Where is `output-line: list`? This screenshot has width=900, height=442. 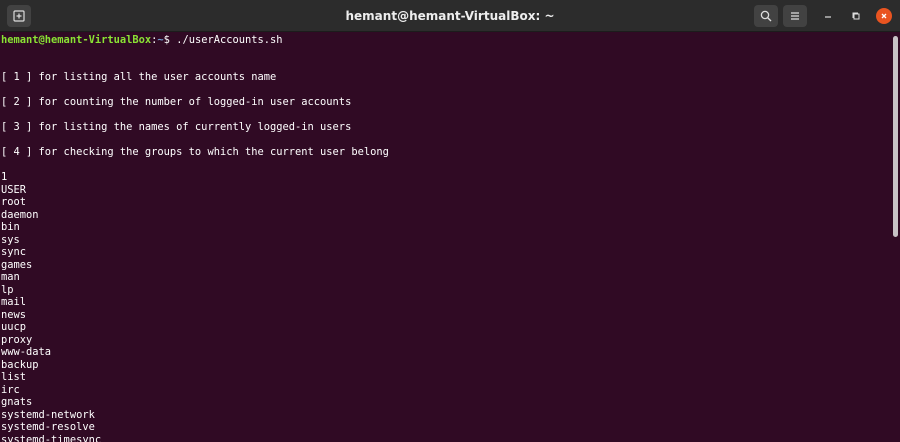 output-line: list is located at coordinates (14, 377).